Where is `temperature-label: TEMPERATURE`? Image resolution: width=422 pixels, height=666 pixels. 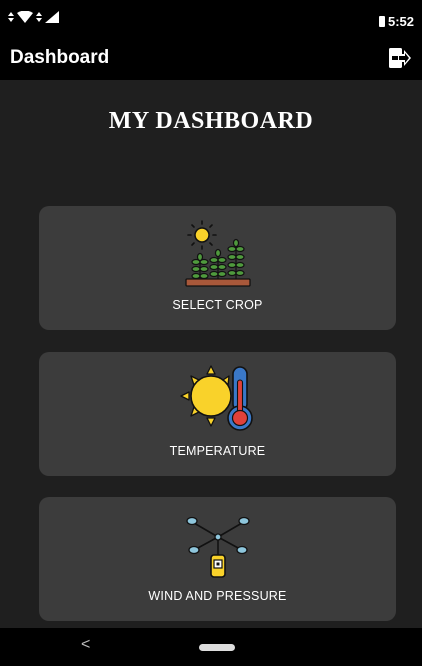
temperature-label: TEMPERATURE is located at coordinates (217, 451).